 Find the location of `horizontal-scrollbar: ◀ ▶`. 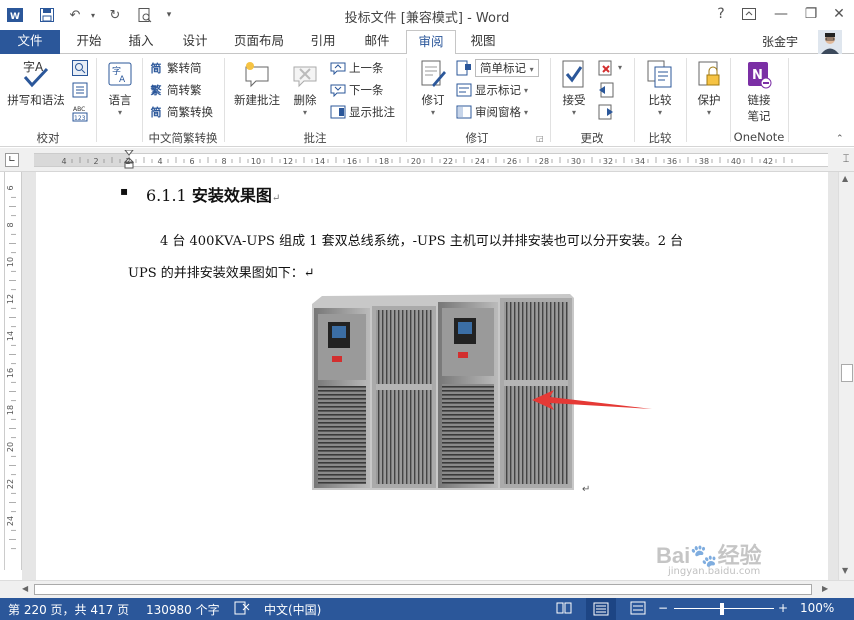

horizontal-scrollbar: ◀ ▶ is located at coordinates (427, 589).